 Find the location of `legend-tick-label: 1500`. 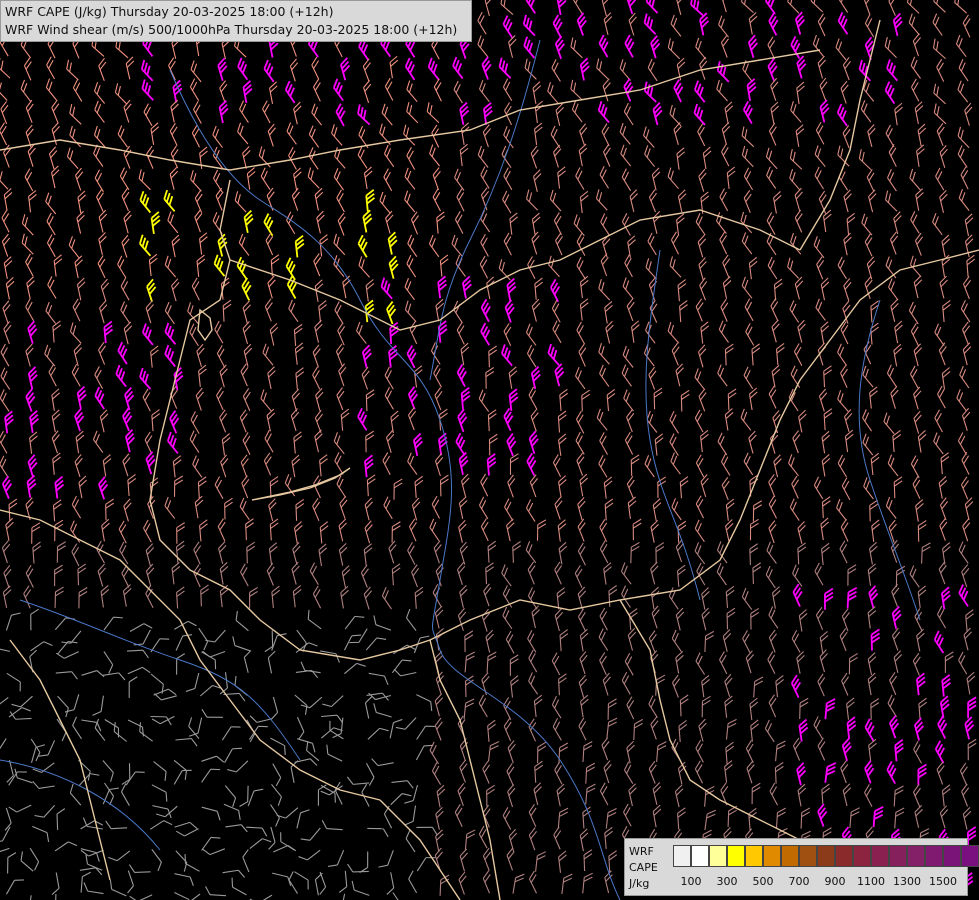

legend-tick-label: 1500 is located at coordinates (943, 881).